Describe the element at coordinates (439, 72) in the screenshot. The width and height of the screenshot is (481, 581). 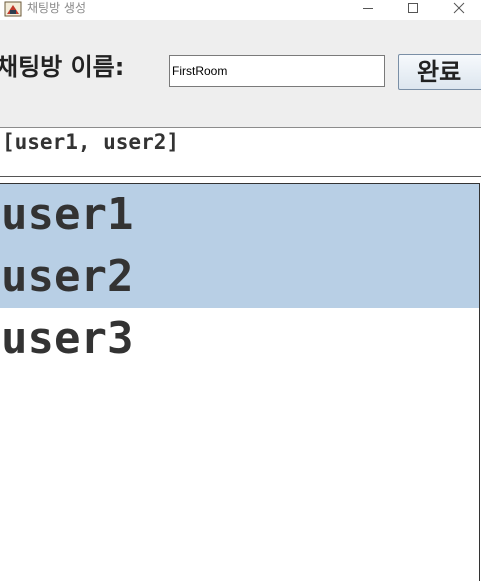
I see `done-button: 완료` at that location.